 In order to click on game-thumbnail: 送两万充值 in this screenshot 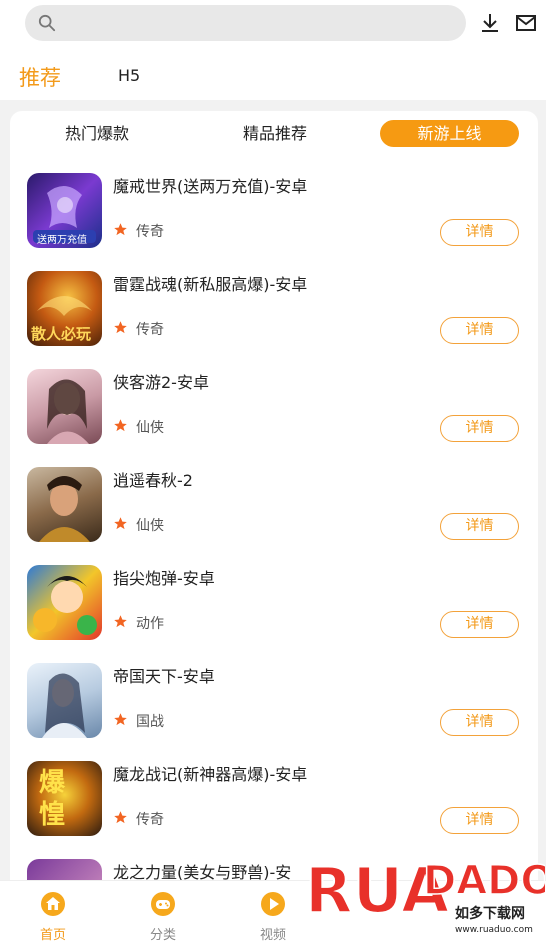, I will do `click(64, 210)`.